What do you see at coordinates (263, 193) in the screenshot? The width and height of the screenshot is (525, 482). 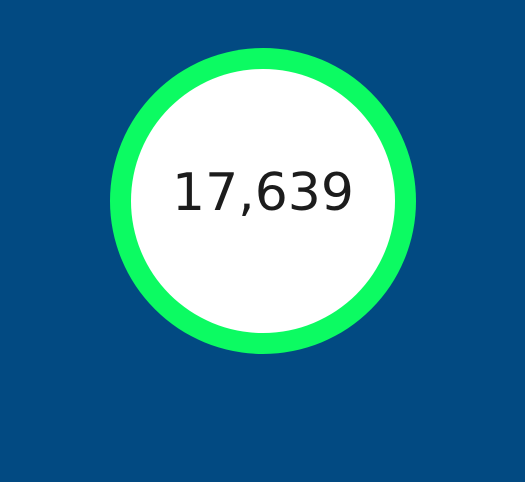 I see `counter-value: 17,639` at bounding box center [263, 193].